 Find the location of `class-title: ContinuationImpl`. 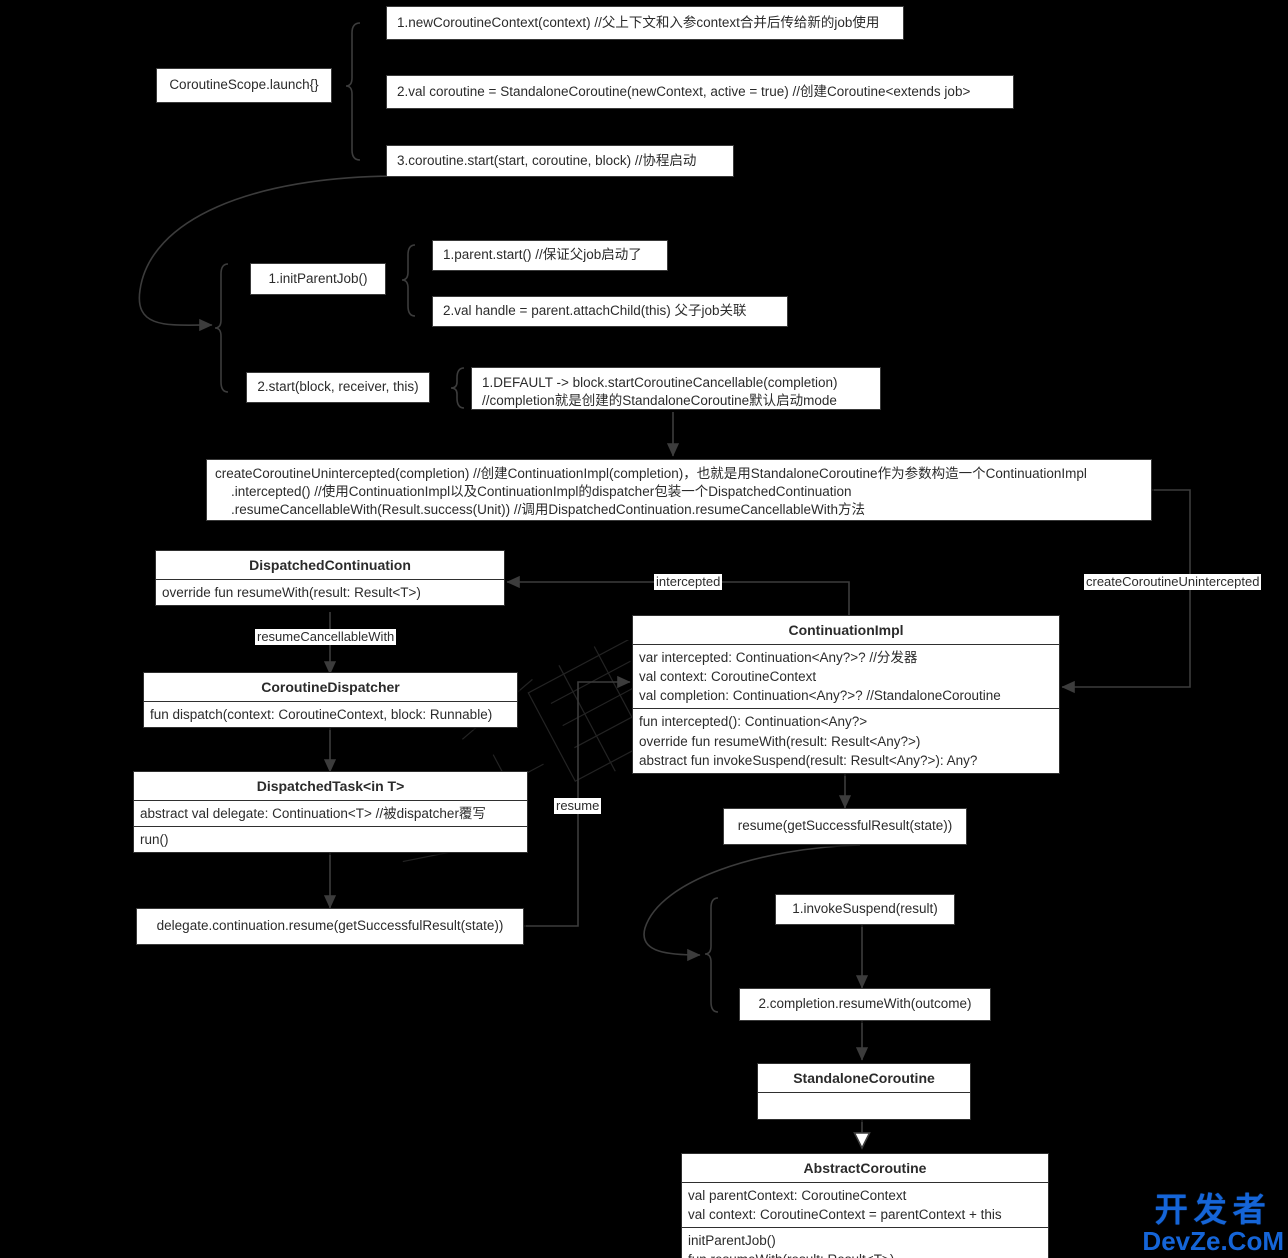

class-title: ContinuationImpl is located at coordinates (846, 630).